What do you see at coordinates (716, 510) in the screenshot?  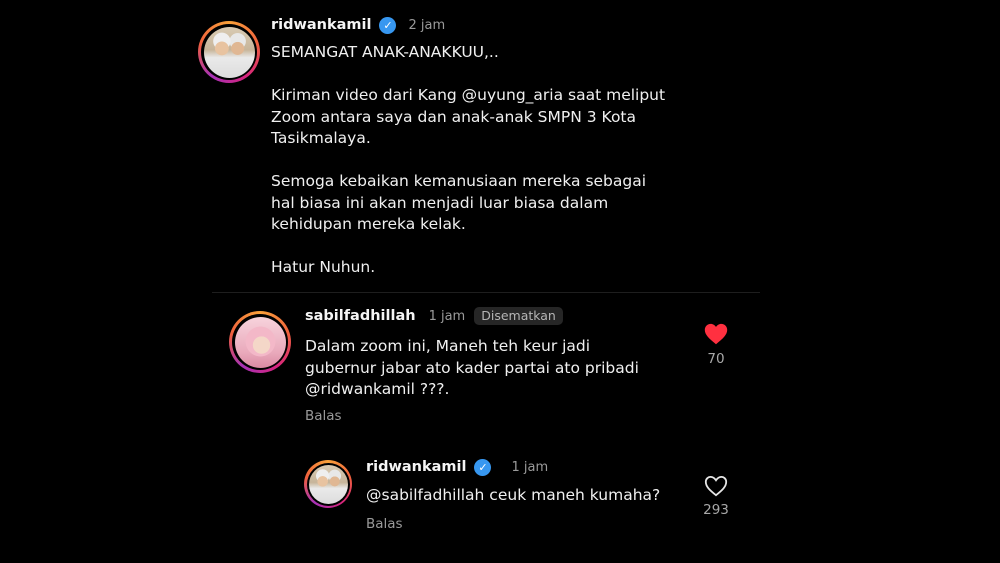 I see `reply-like-count: 293` at bounding box center [716, 510].